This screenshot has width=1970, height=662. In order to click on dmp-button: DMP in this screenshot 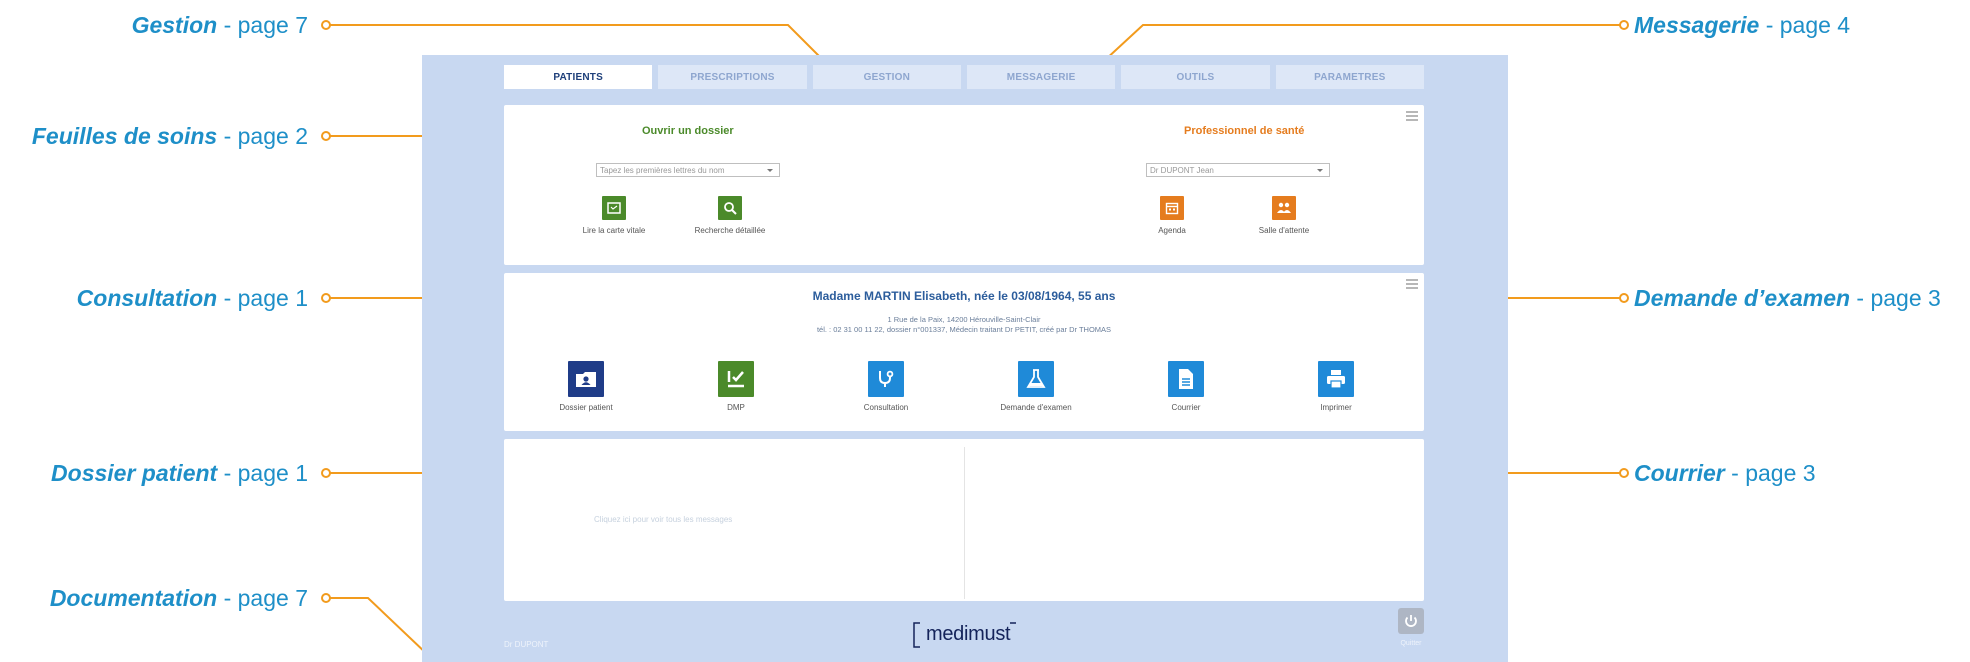, I will do `click(736, 386)`.